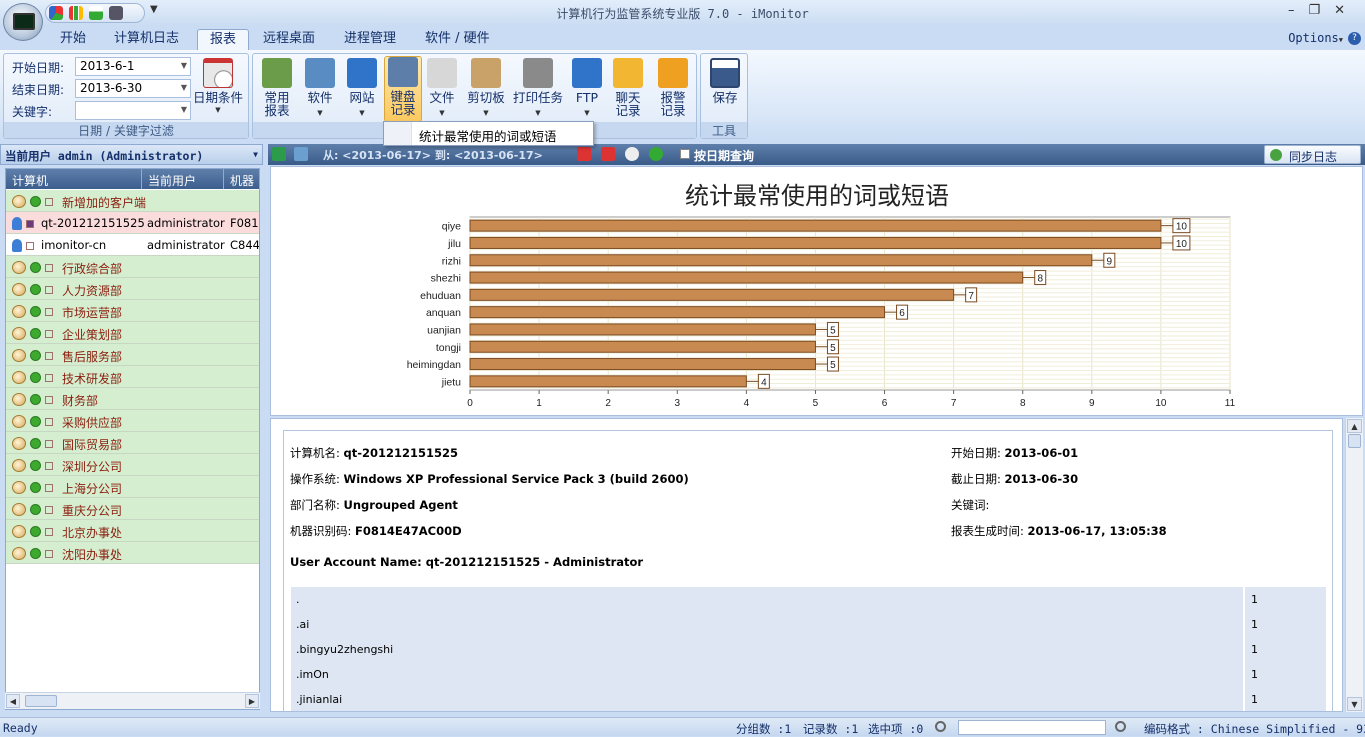 The image size is (1365, 737). I want to click on category-label: tongji, so click(448, 348).